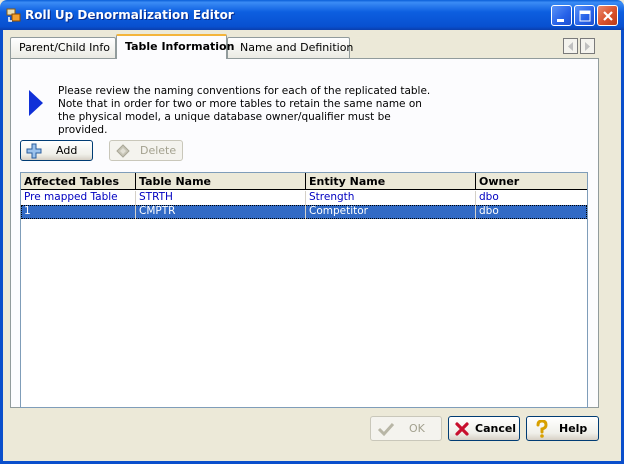 This screenshot has height=464, width=624. Describe the element at coordinates (78, 181) in the screenshot. I see `column-header-affected-tables: Affected Tables` at that location.